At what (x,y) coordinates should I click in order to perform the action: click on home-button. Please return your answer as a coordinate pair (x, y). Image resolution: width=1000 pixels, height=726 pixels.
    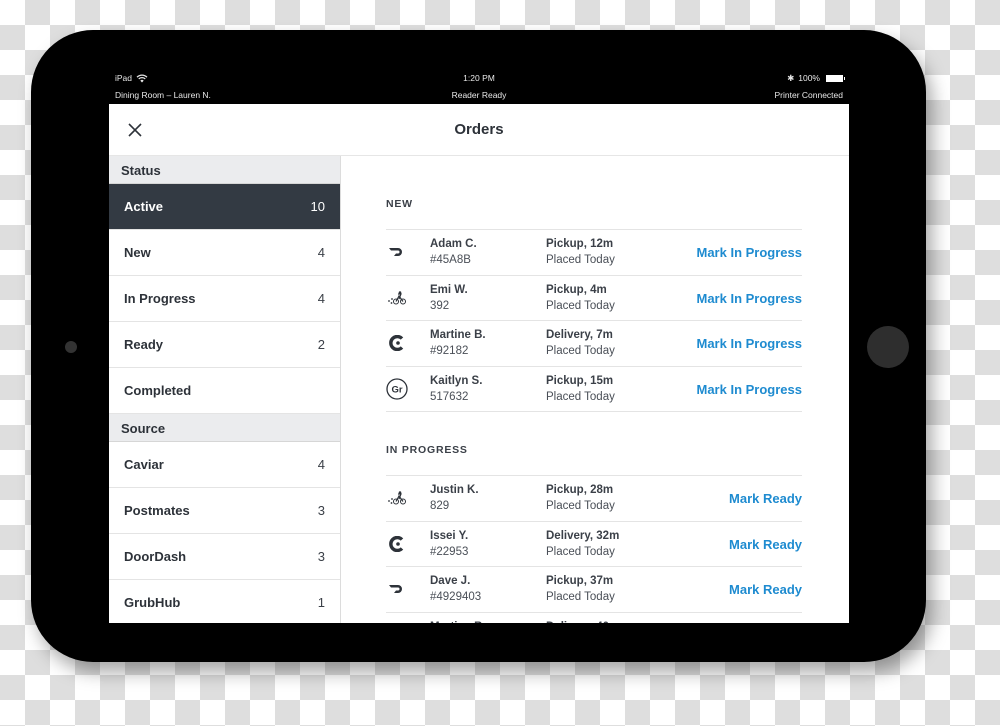
    Looking at the image, I should click on (888, 347).